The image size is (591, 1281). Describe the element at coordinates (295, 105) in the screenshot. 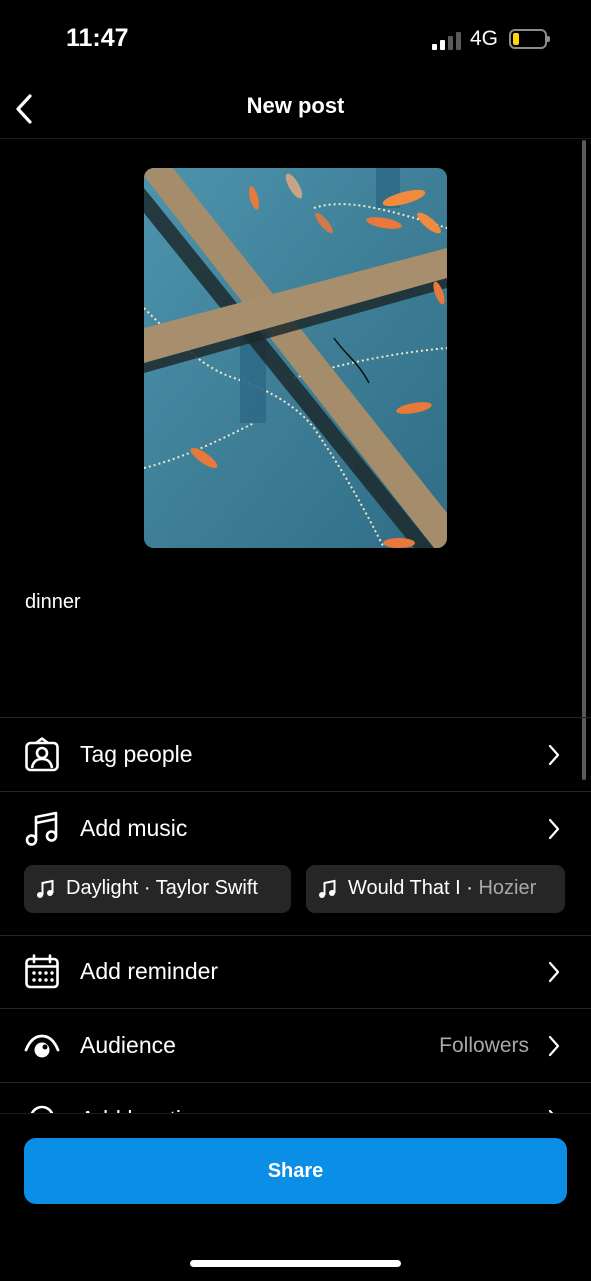

I see `page-title: New post` at that location.